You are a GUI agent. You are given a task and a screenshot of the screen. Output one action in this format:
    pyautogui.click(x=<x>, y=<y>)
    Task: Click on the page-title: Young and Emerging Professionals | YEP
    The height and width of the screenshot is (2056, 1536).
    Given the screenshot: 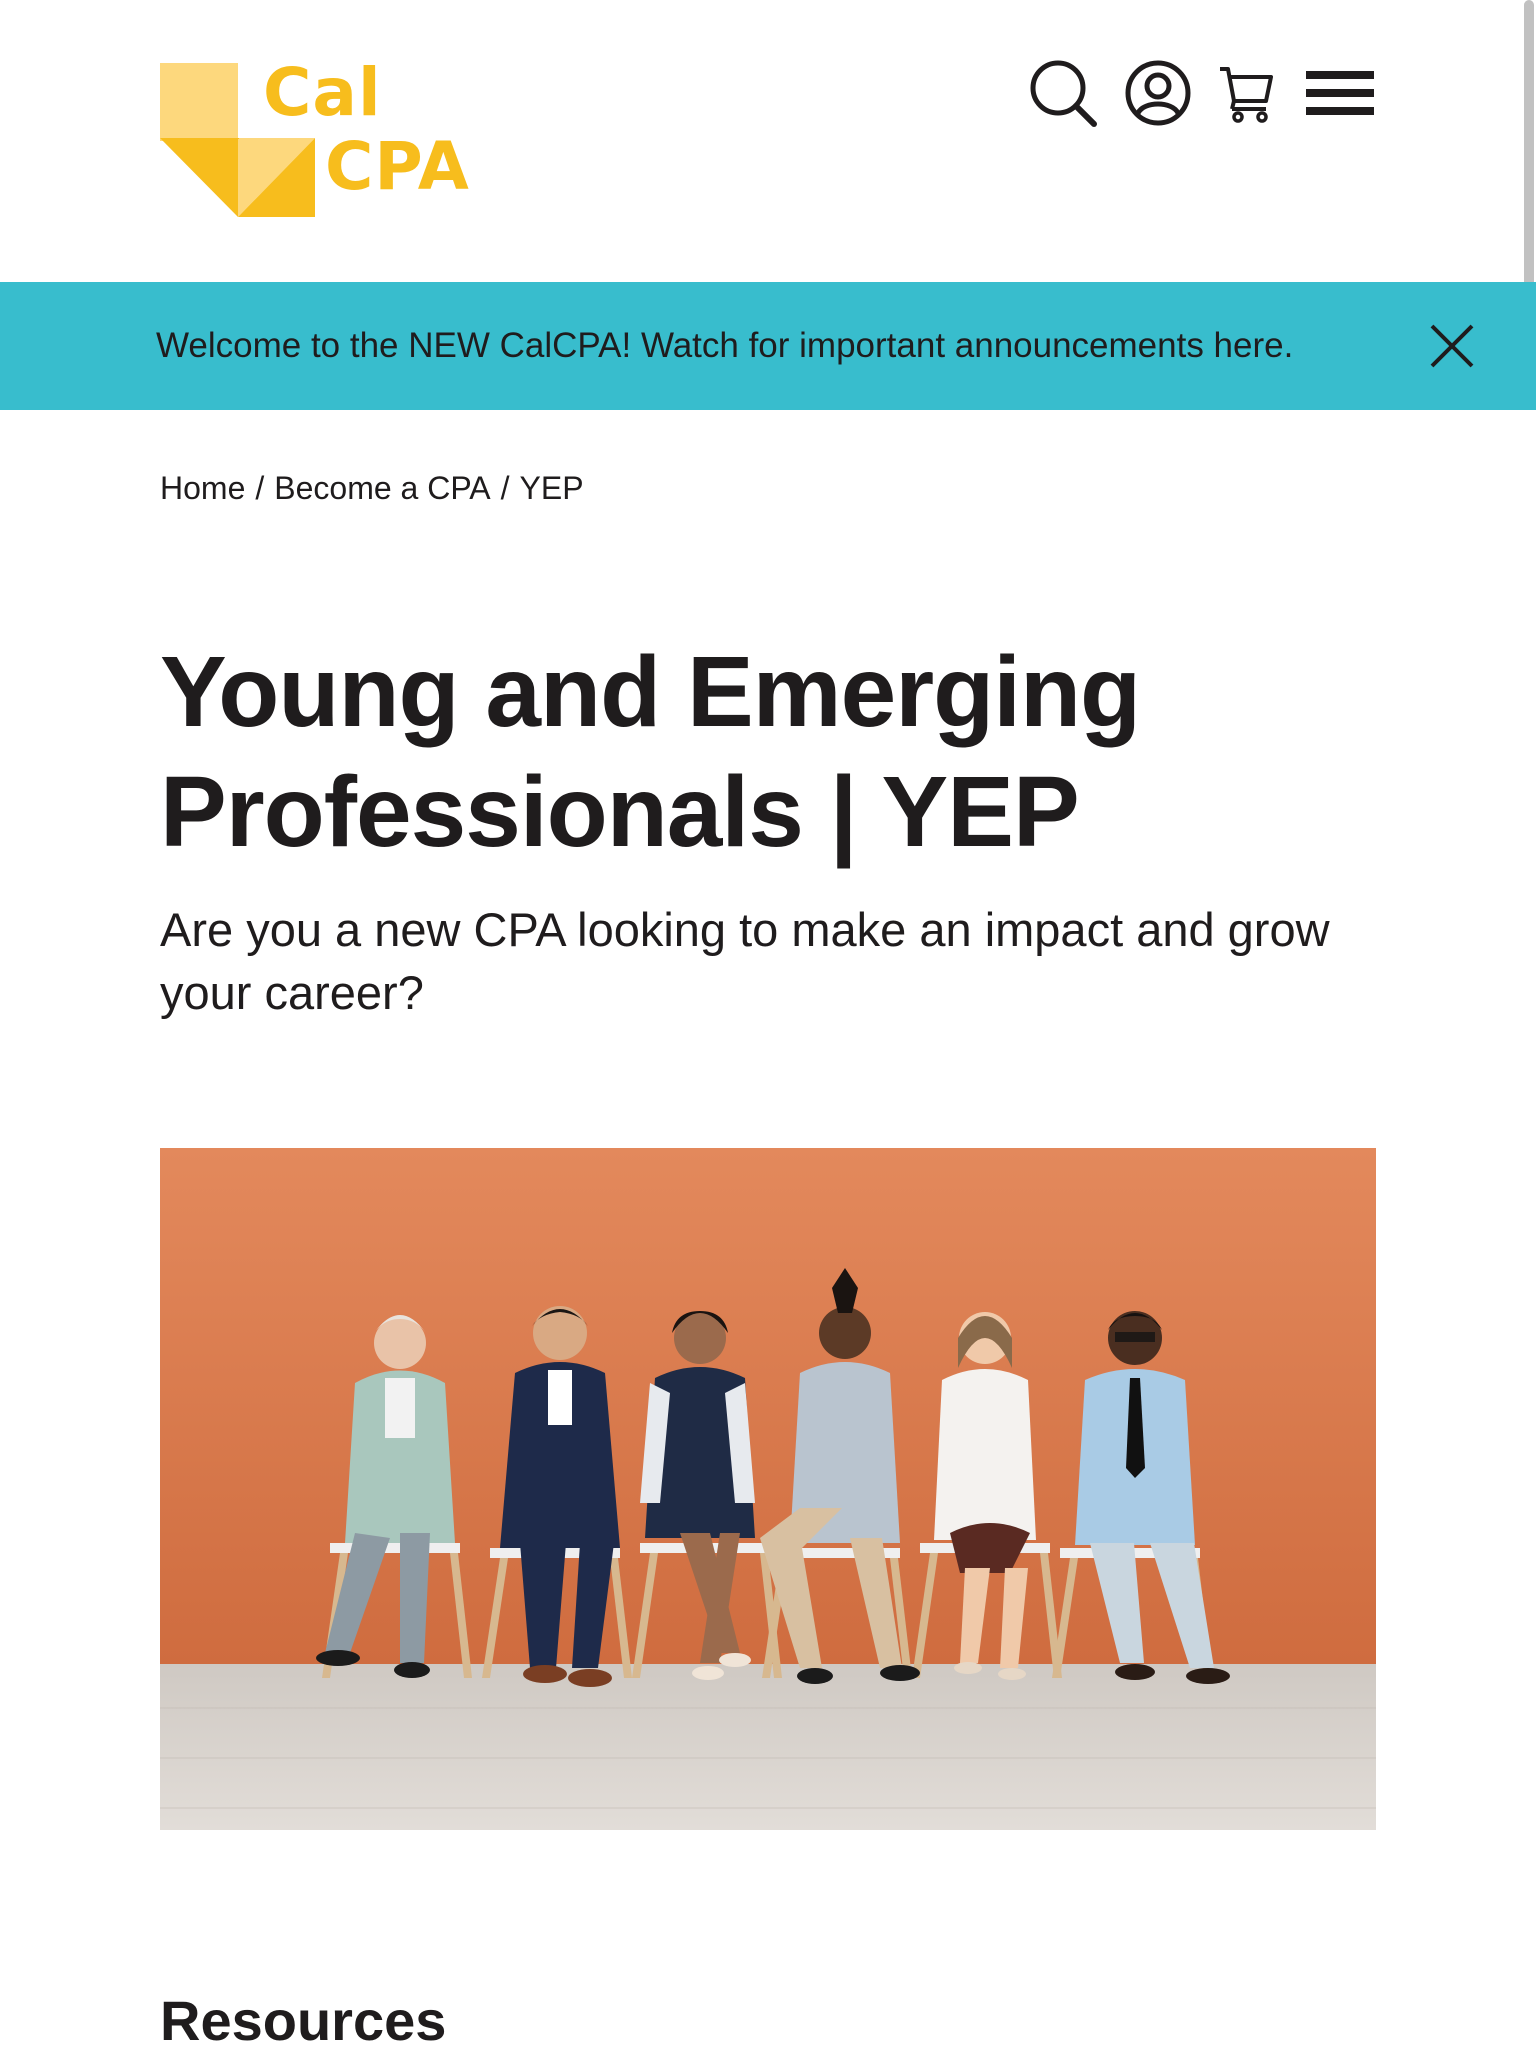 What is the action you would take?
    pyautogui.click(x=650, y=752)
    